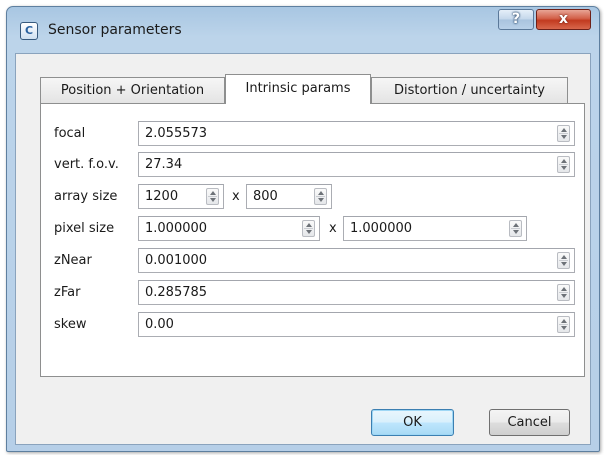 The height and width of the screenshot is (455, 604). What do you see at coordinates (67, 292) in the screenshot?
I see `zfar-label: zFar` at bounding box center [67, 292].